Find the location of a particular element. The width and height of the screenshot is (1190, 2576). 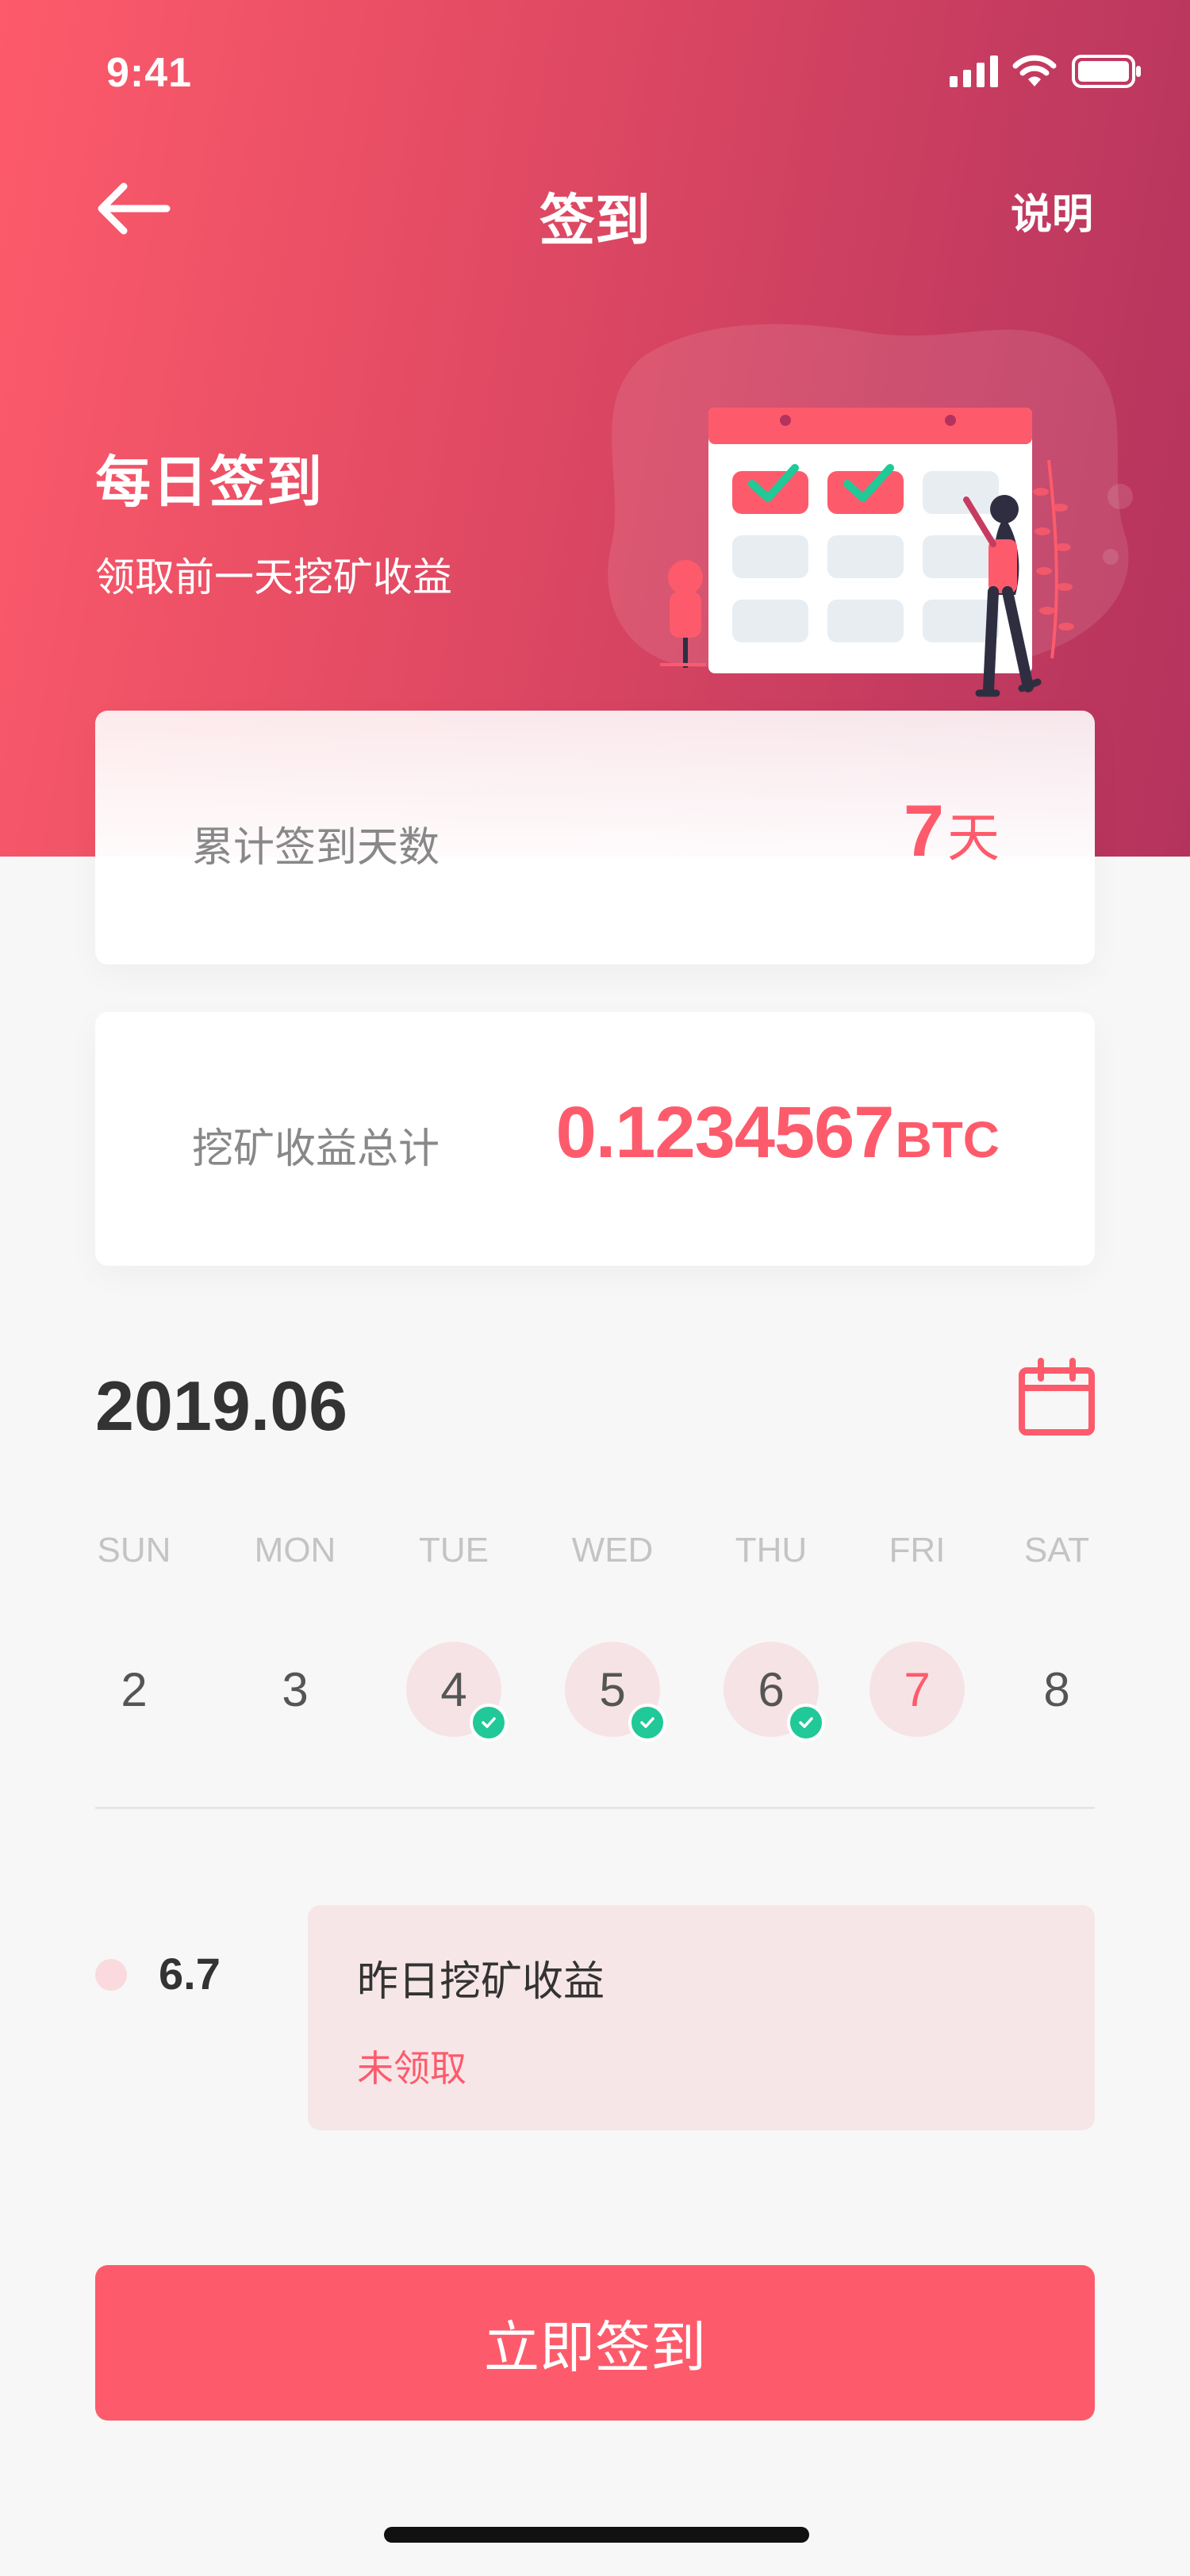

calendar-day: 3 is located at coordinates (295, 1689).